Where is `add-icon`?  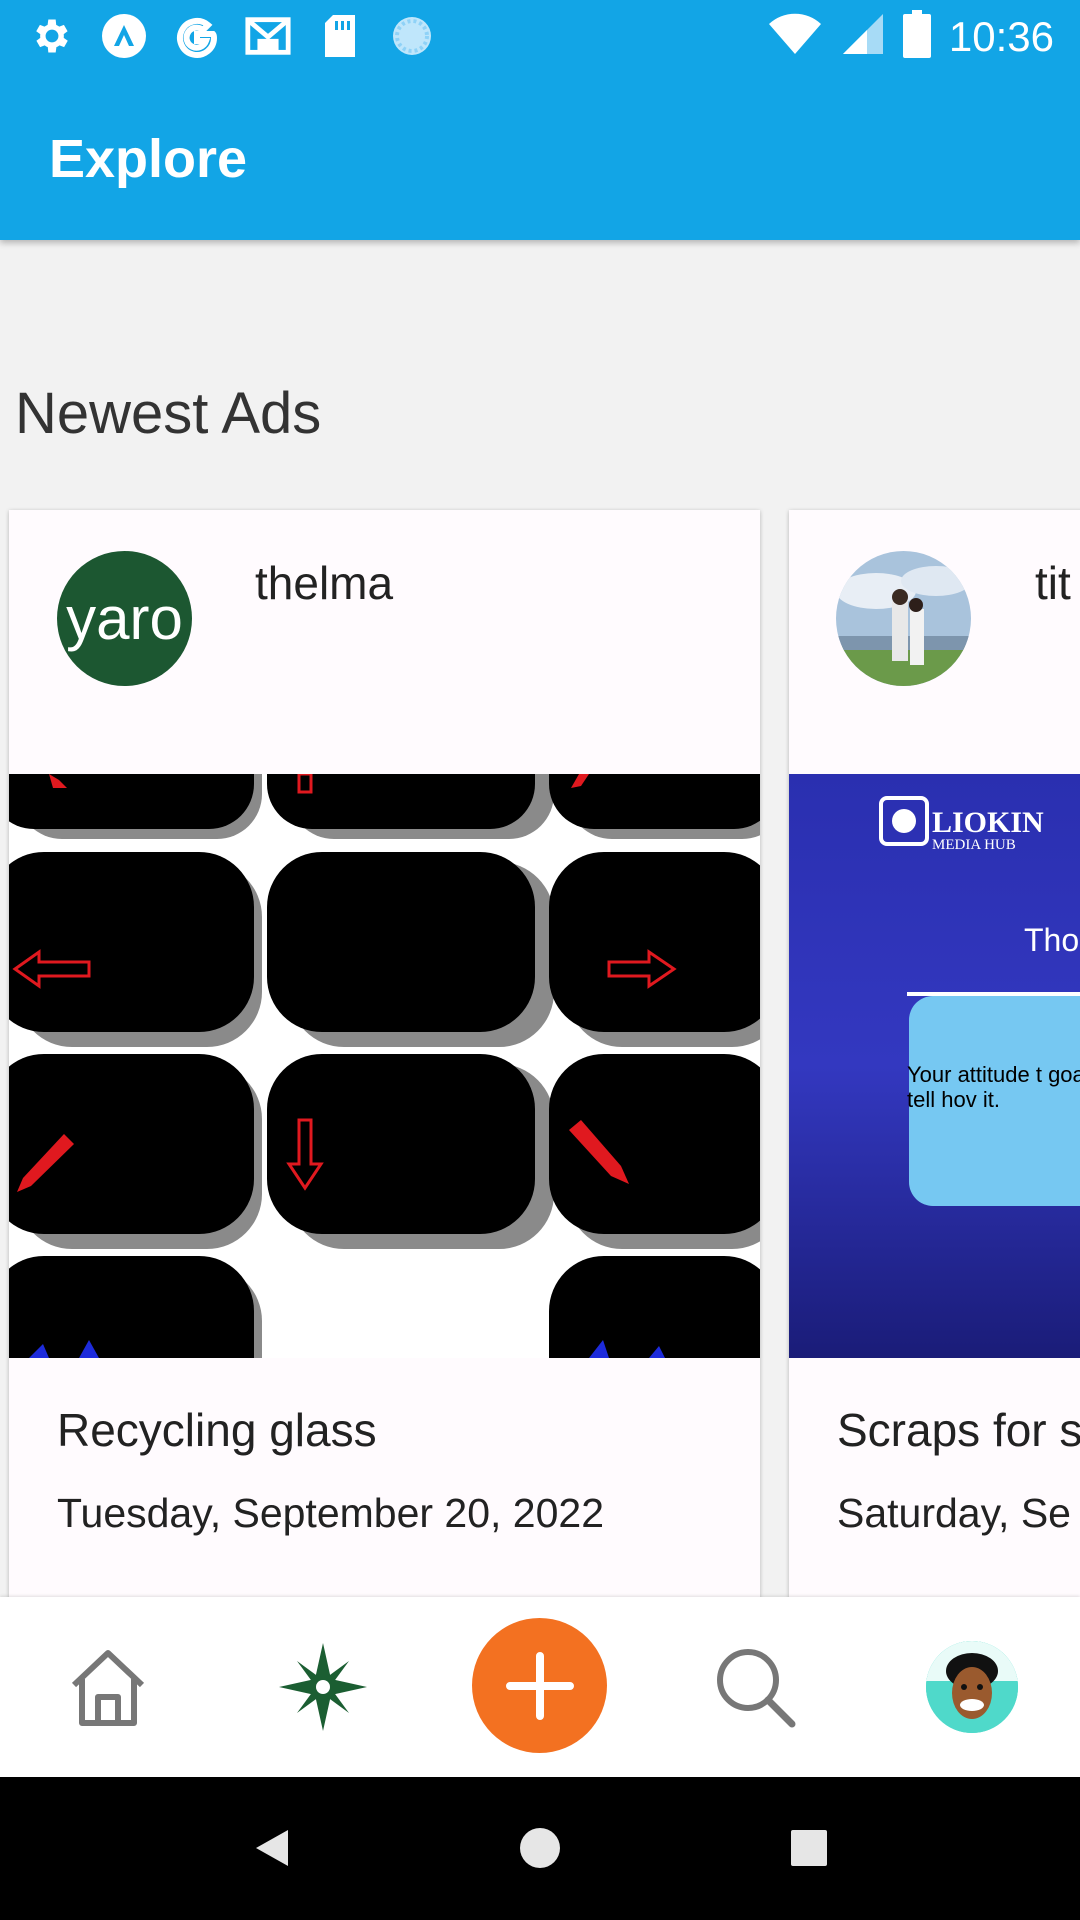
add-icon is located at coordinates (539, 1685).